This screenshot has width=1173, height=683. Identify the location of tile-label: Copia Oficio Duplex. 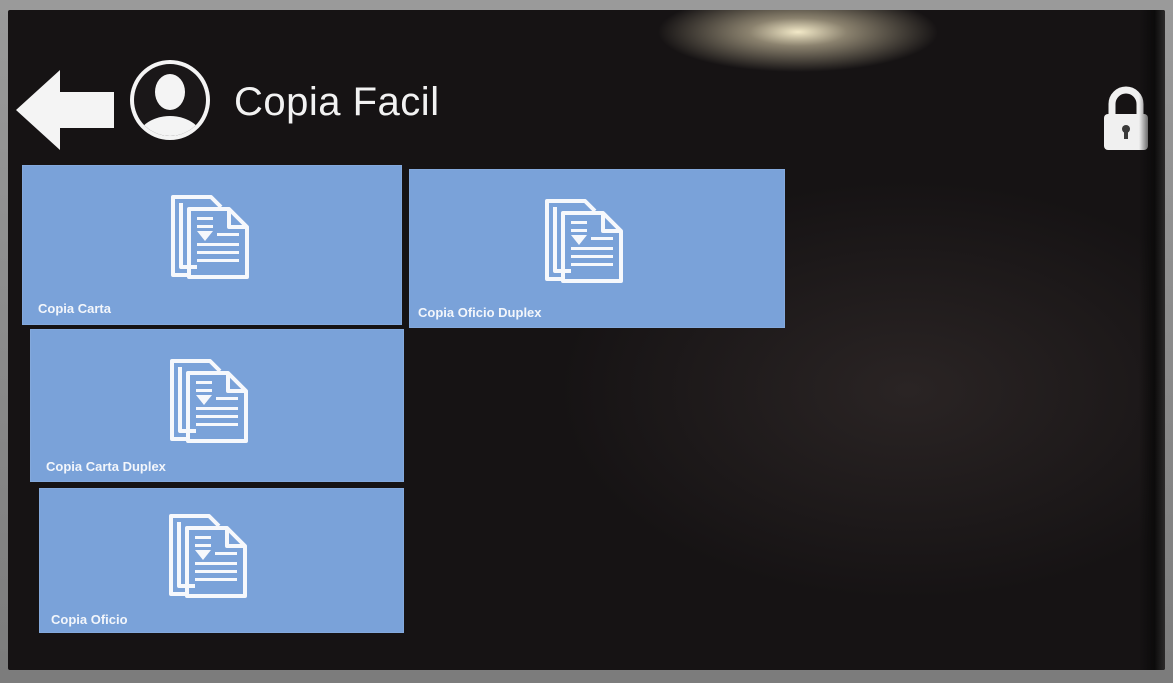
(480, 312).